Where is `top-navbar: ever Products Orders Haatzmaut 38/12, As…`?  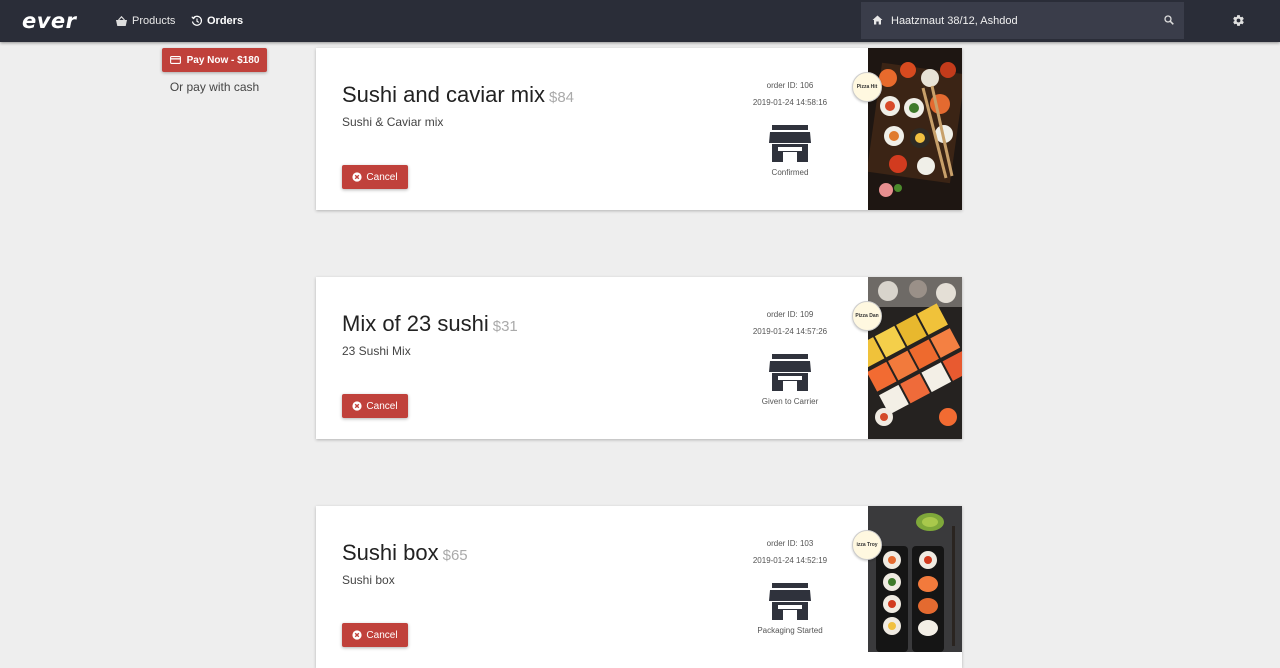 top-navbar: ever Products Orders Haatzmaut 38/12, As… is located at coordinates (640, 21).